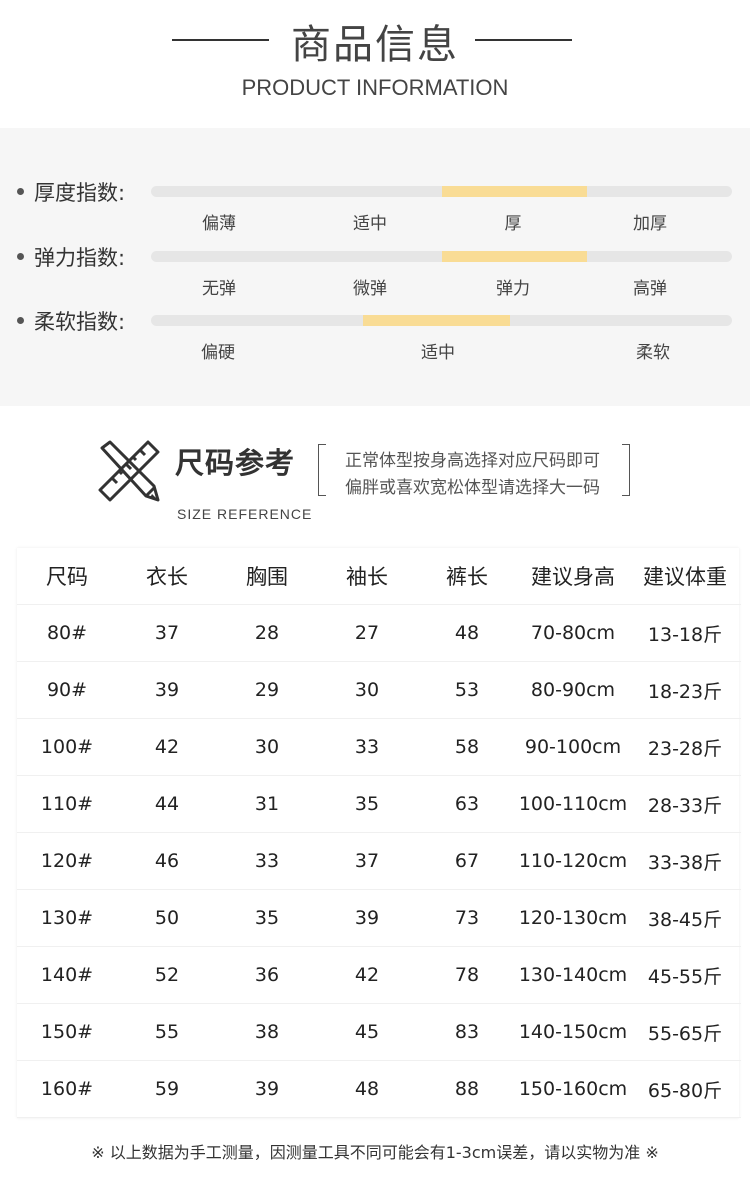 The height and width of the screenshot is (1200, 750). Describe the element at coordinates (167, 804) in the screenshot. I see `table-cell: 44` at that location.